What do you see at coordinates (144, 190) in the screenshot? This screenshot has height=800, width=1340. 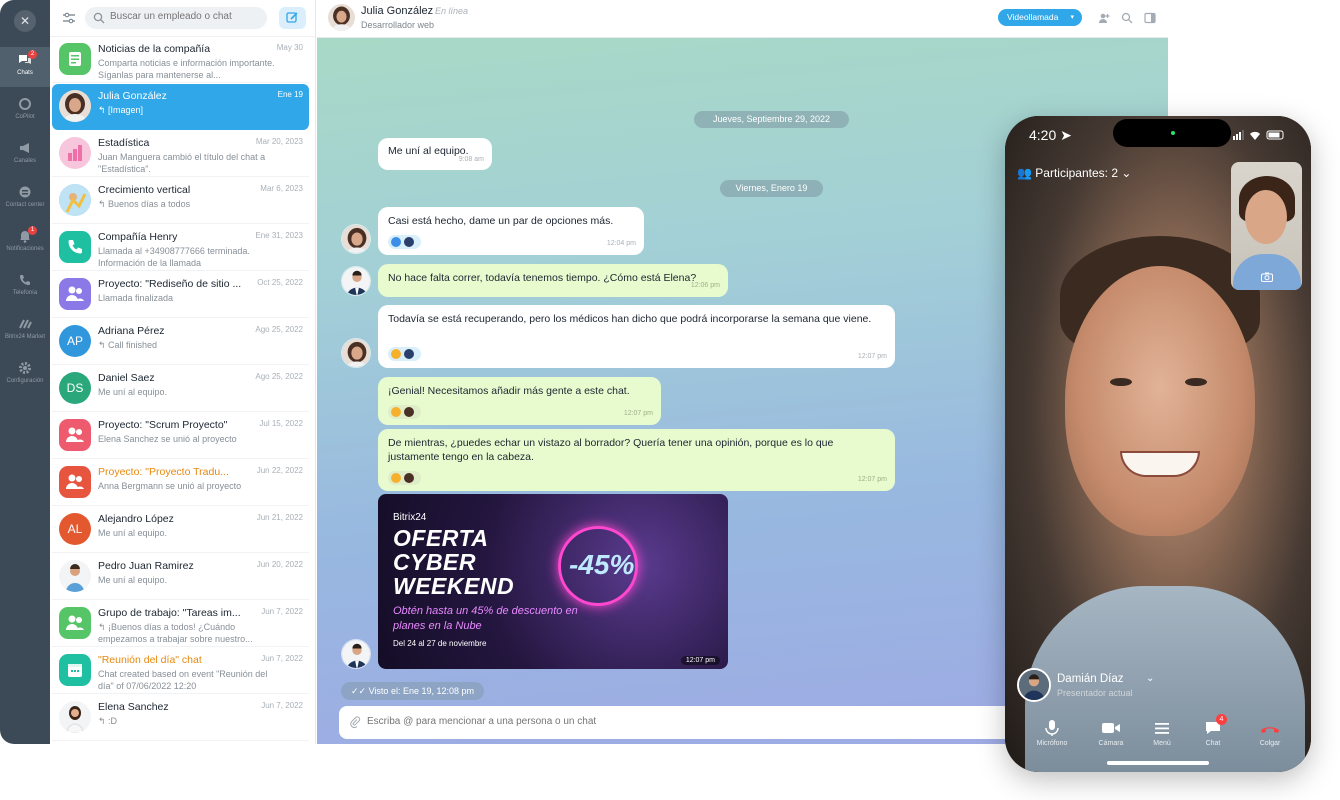 I see `chat-name: Crecimiento vertical` at bounding box center [144, 190].